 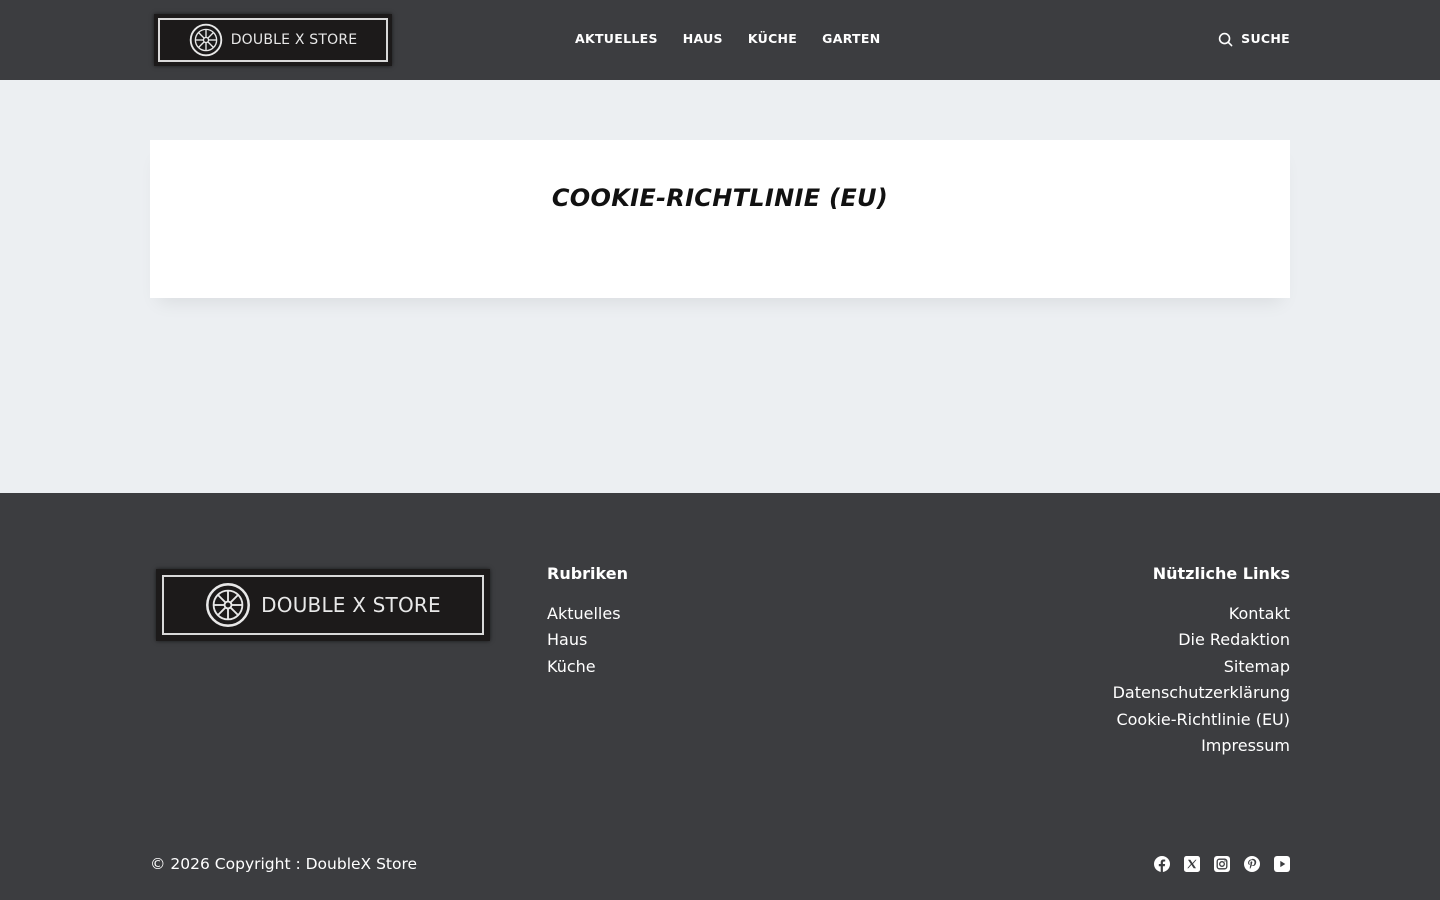 I want to click on footer-logo: DOUBLE X STORE, so click(x=323, y=605).